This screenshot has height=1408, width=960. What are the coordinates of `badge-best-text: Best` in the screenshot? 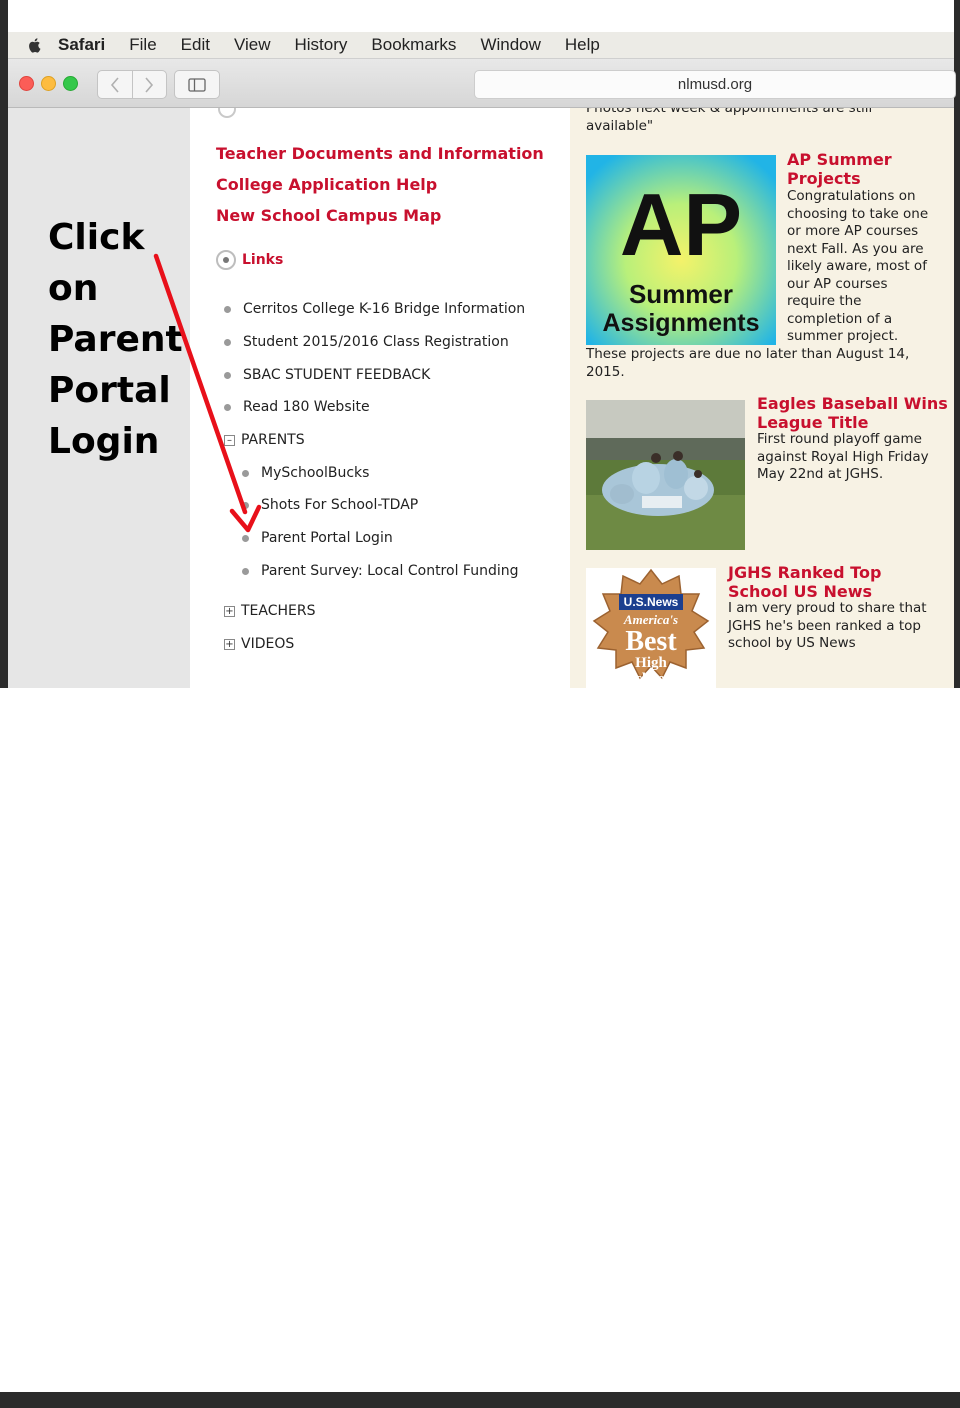 It's located at (651, 641).